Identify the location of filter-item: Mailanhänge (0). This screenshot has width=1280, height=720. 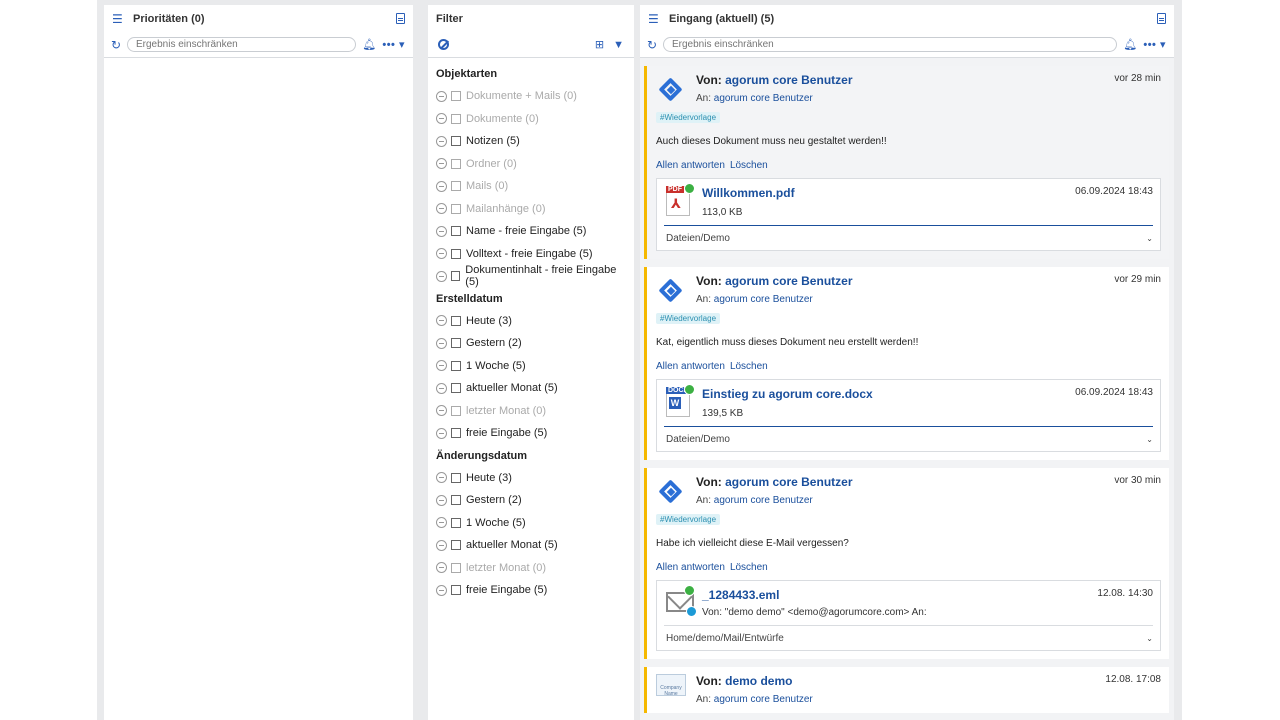
(531, 209).